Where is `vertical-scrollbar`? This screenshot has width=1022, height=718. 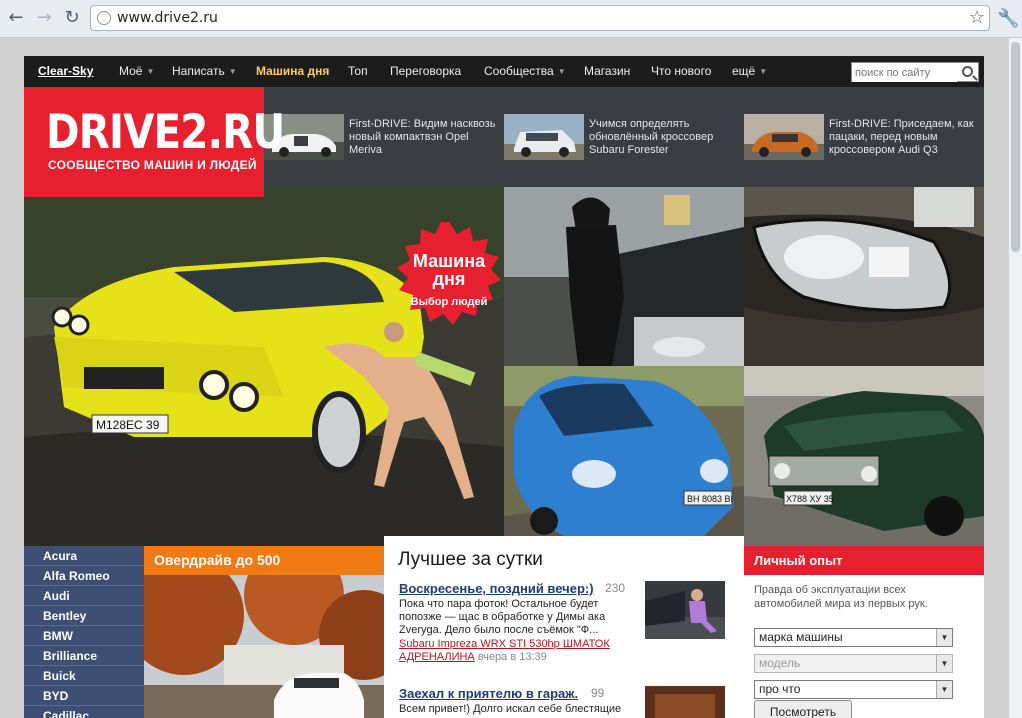 vertical-scrollbar is located at coordinates (1015, 378).